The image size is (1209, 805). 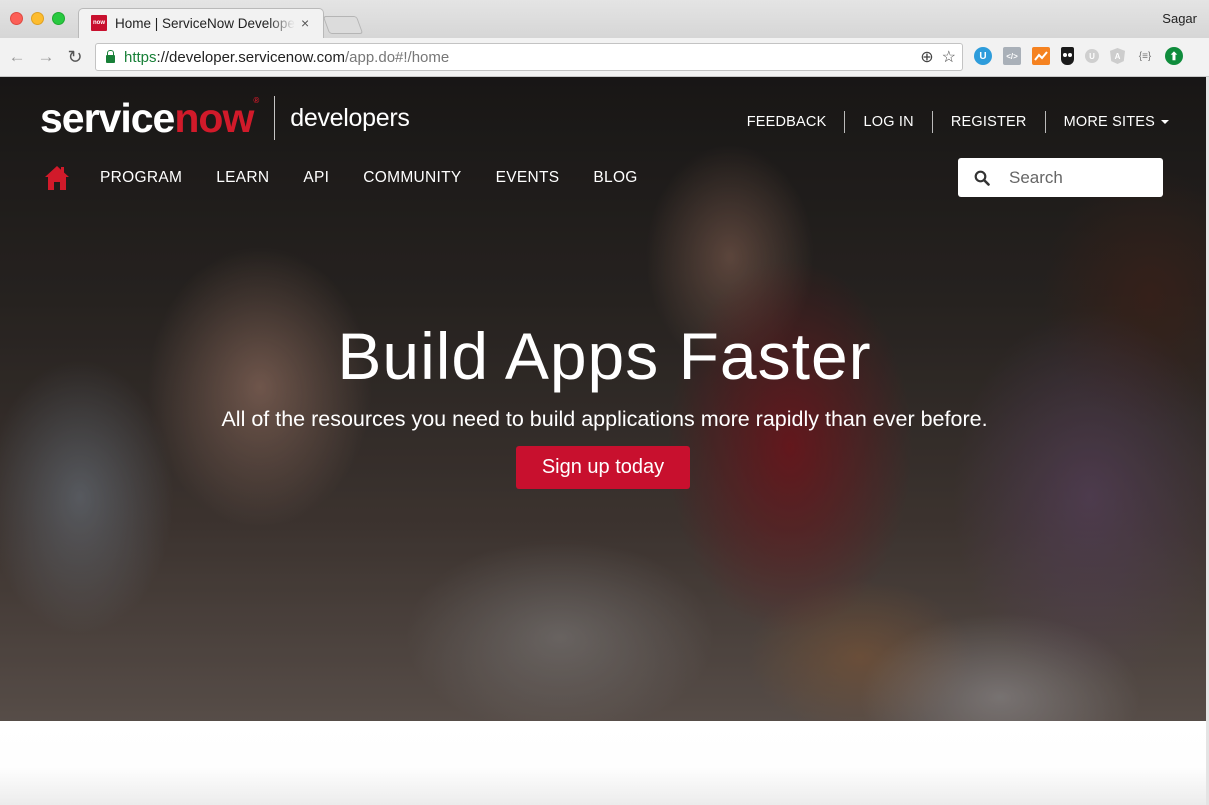 What do you see at coordinates (604, 19) in the screenshot?
I see `browser-titlebar: now Home | ServiceNow Developers × Sagar` at bounding box center [604, 19].